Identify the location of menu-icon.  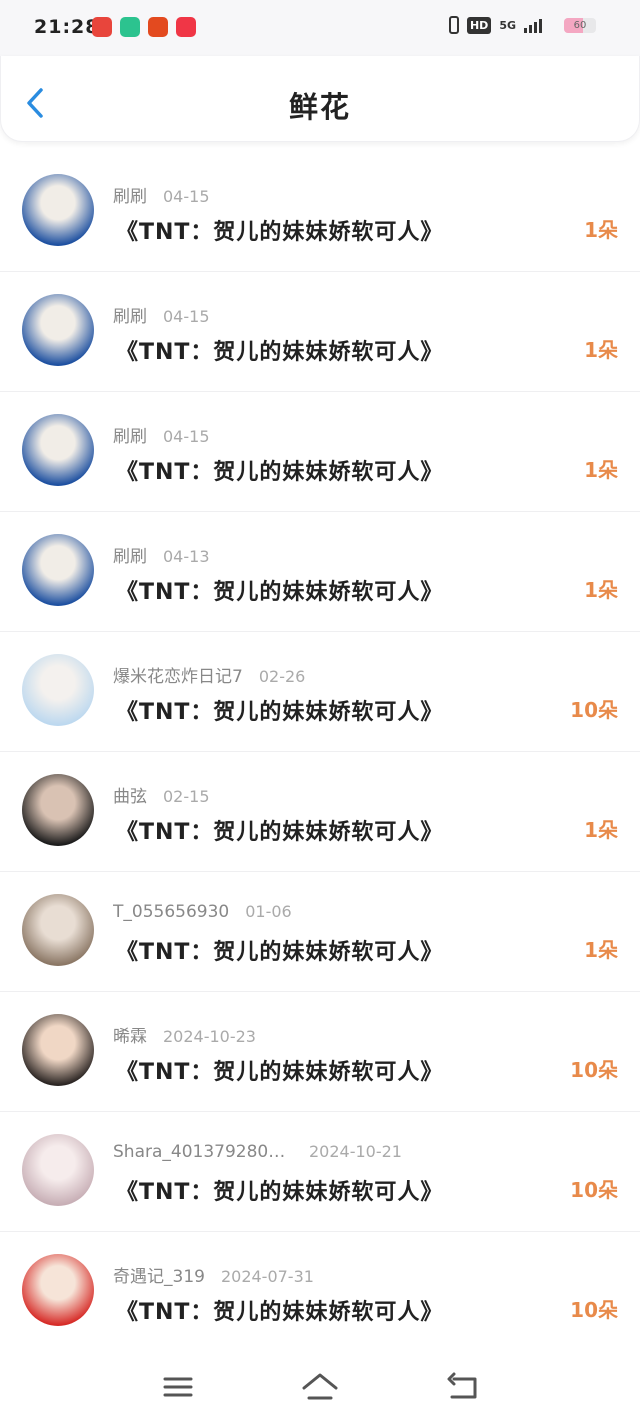
(178, 1387).